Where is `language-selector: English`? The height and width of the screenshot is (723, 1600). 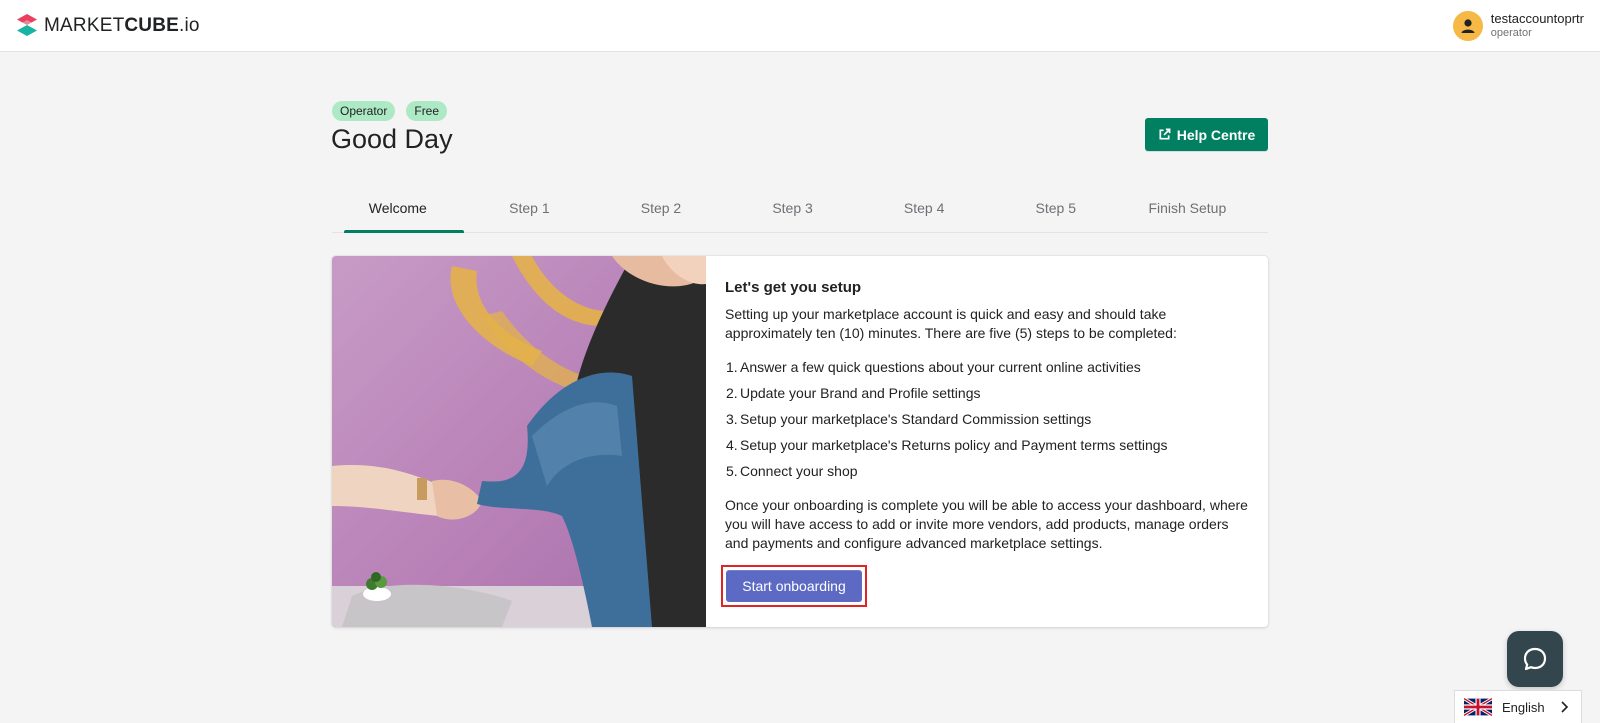 language-selector: English is located at coordinates (1518, 706).